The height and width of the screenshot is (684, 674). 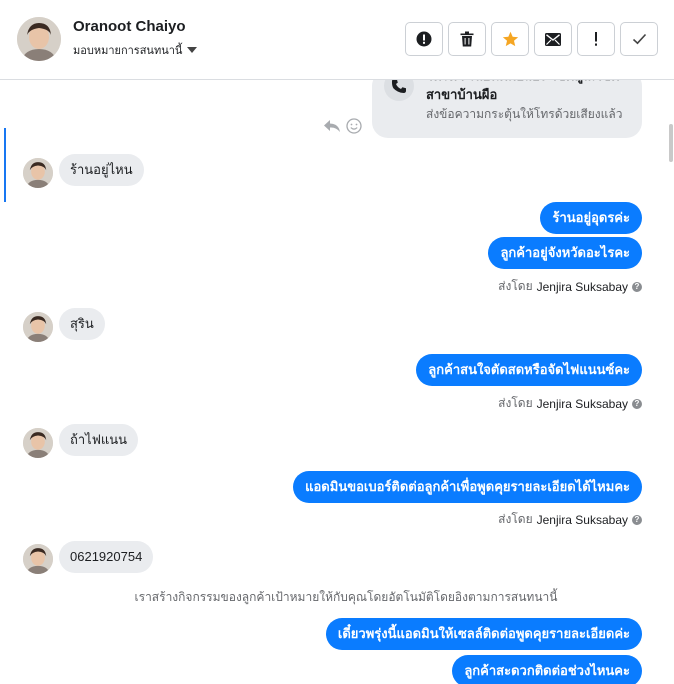 What do you see at coordinates (99, 440) in the screenshot?
I see `incoming-message: ถ้าไฟแนน` at bounding box center [99, 440].